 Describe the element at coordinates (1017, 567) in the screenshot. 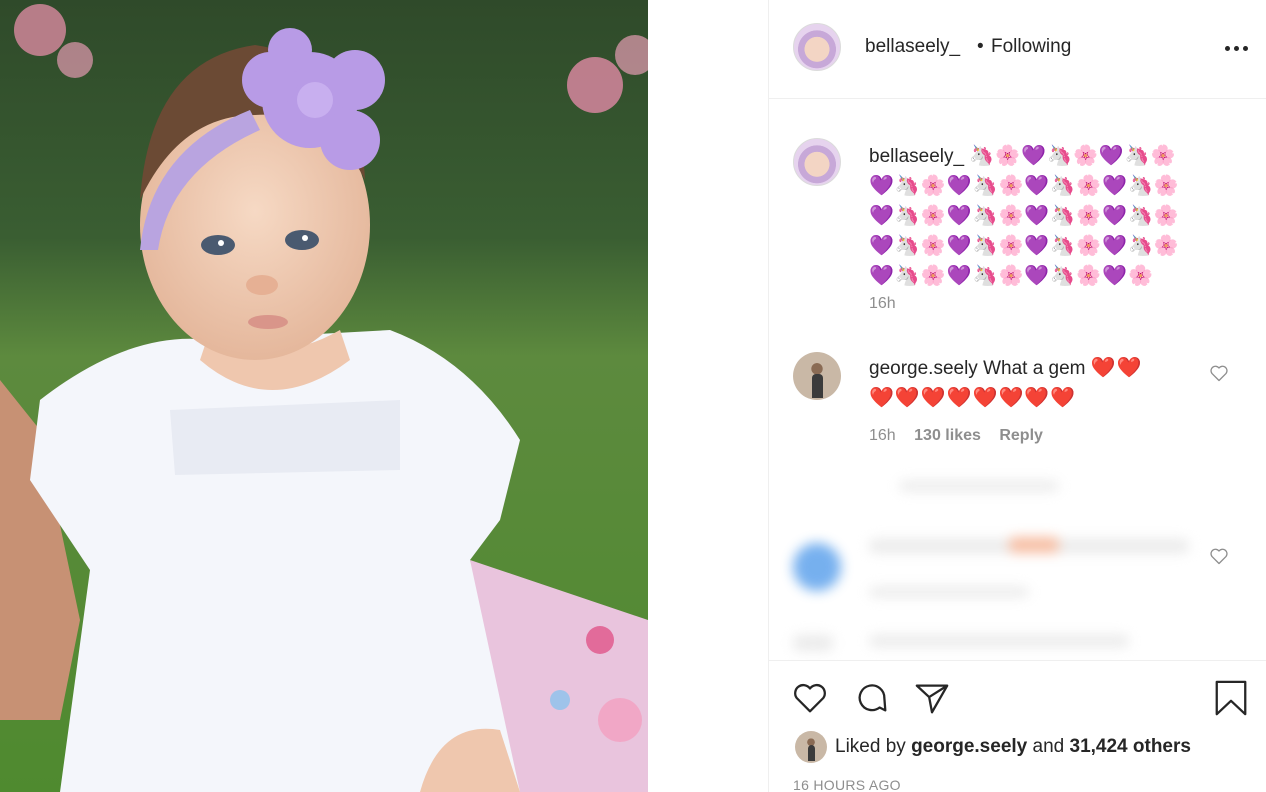

I see `blurred-comments` at that location.